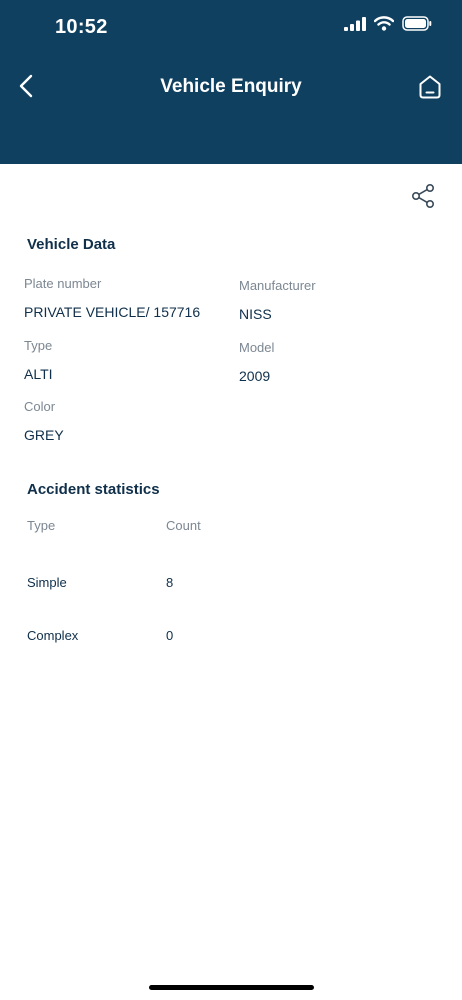  I want to click on battery-icon, so click(417, 23).